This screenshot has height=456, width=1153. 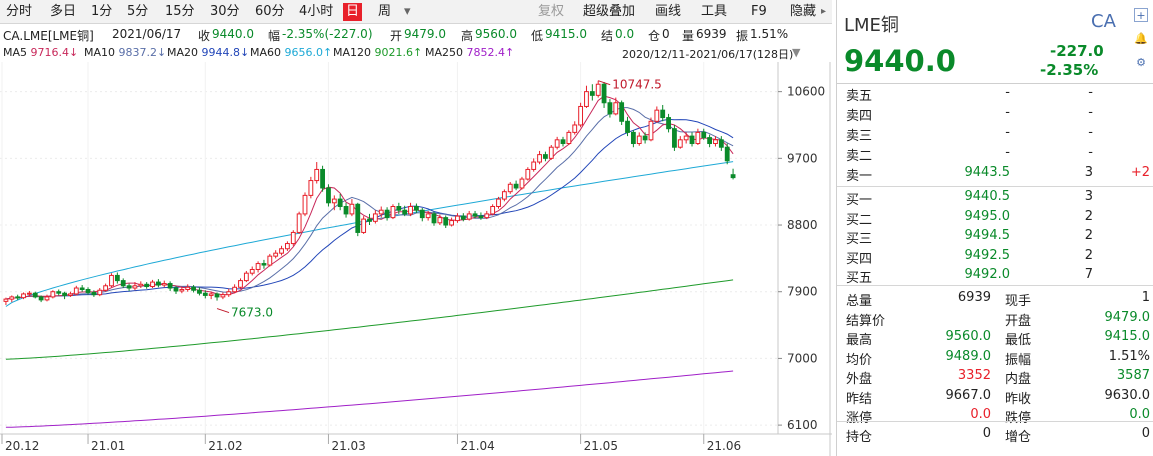 I want to click on bid-volume: 2, so click(x=1088, y=235).